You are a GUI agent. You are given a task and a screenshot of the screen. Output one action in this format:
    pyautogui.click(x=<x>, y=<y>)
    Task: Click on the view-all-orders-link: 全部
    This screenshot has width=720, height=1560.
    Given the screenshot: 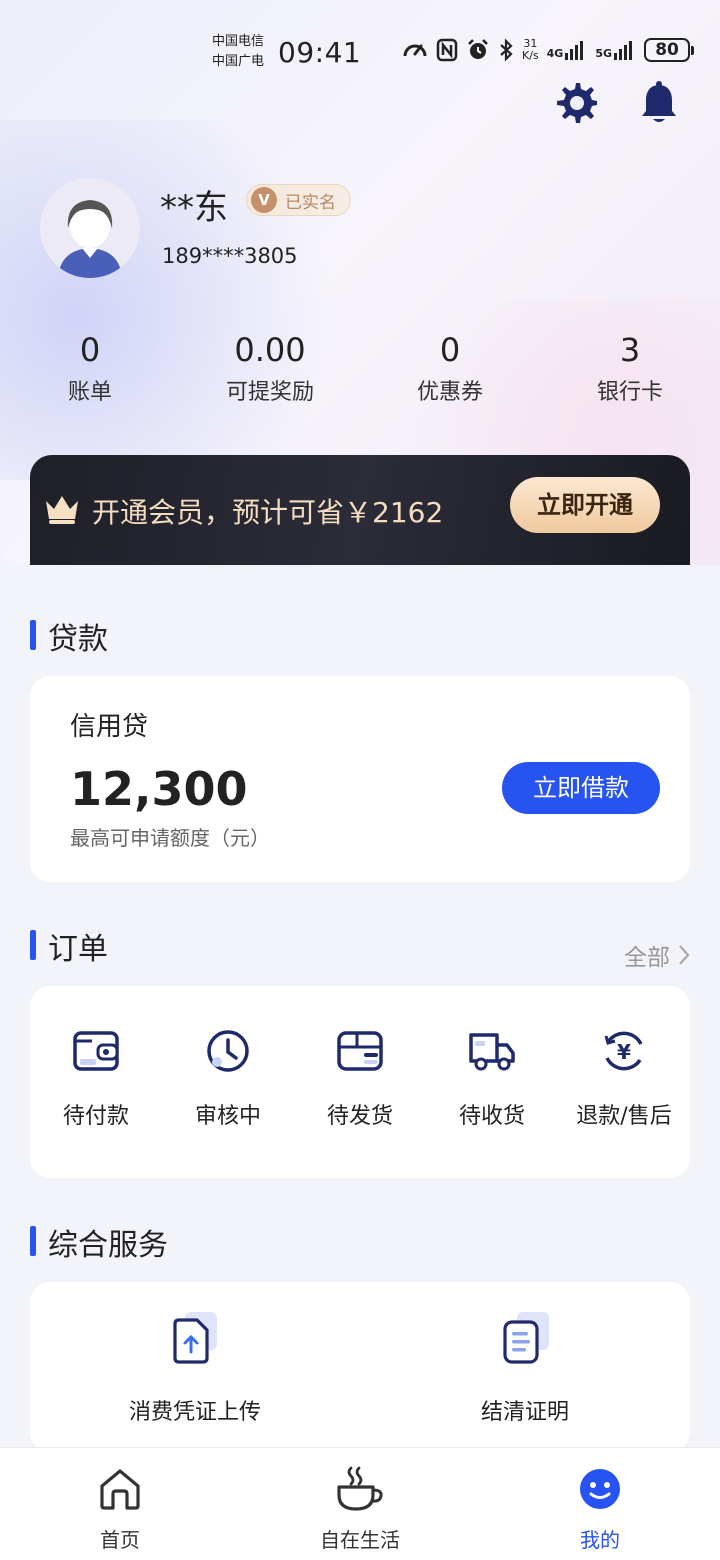 What is the action you would take?
    pyautogui.click(x=657, y=955)
    